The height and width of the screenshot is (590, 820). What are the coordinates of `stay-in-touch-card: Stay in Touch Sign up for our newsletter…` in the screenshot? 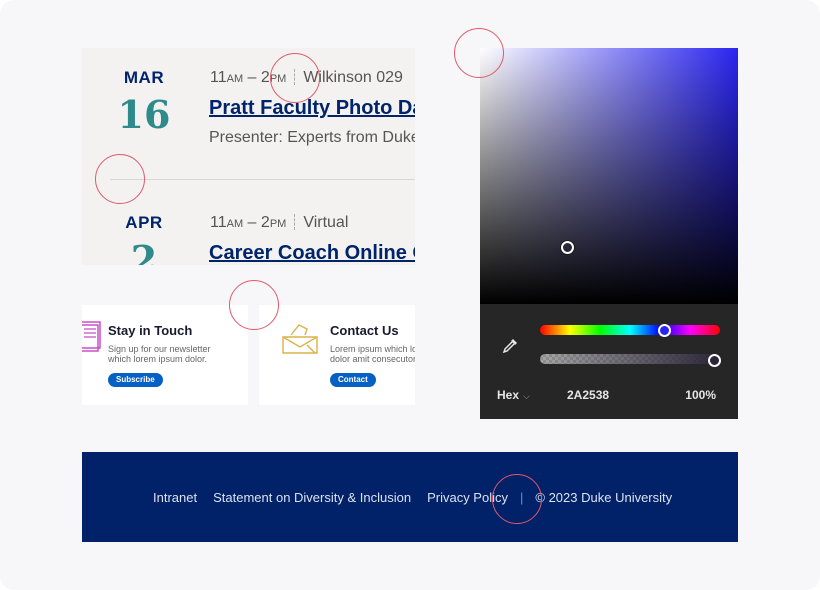 It's located at (165, 355).